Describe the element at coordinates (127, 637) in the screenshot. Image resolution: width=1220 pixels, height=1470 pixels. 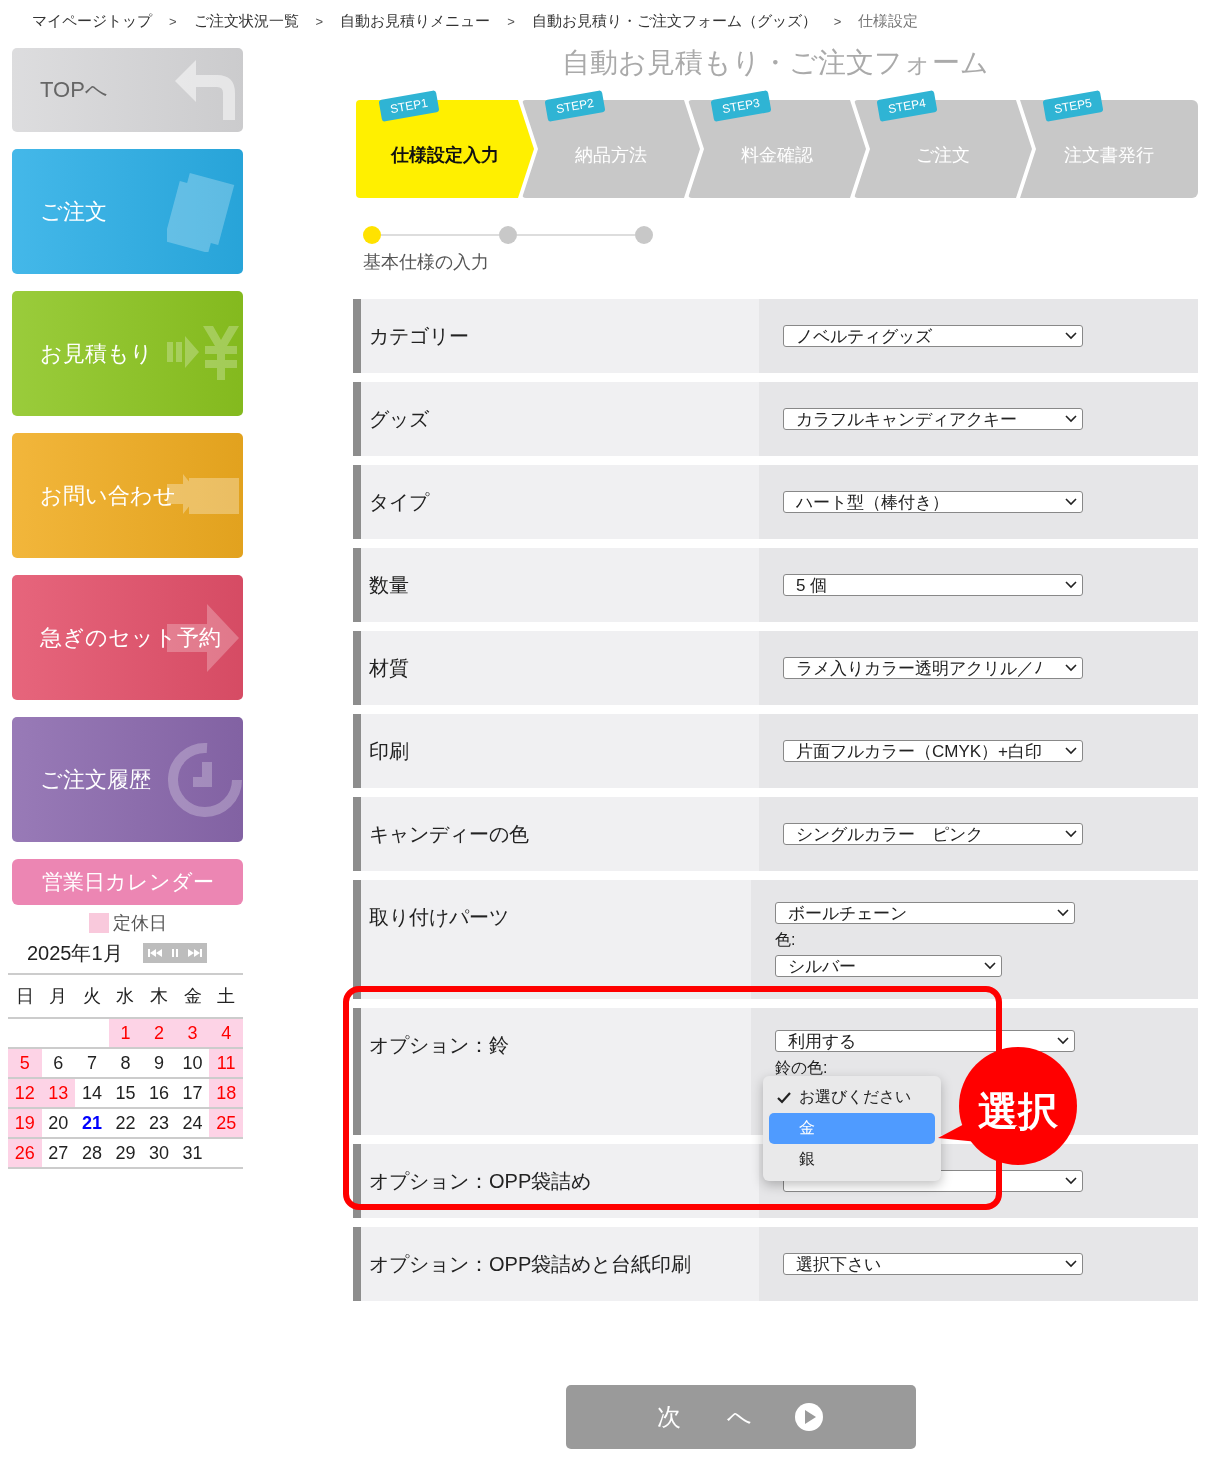
I see `nav-button: 急ぎのセット予約` at that location.